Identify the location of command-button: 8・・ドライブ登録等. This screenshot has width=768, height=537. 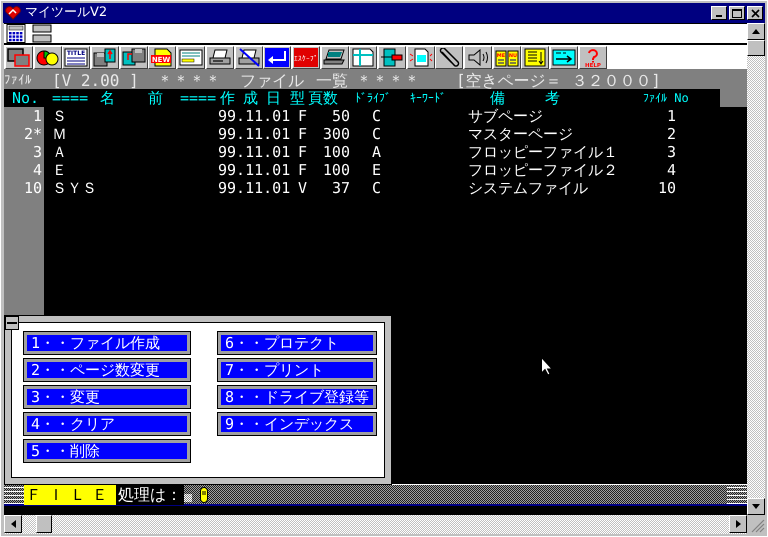
(297, 397).